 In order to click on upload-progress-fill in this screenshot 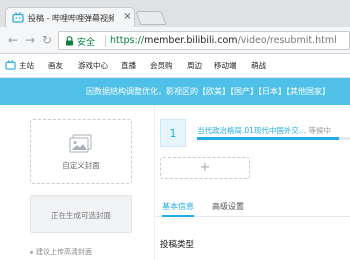, I will do `click(268, 138)`.